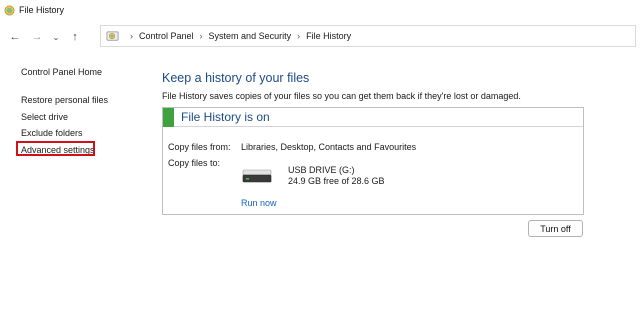 The width and height of the screenshot is (640, 332). I want to click on up-button: ↑, so click(75, 37).